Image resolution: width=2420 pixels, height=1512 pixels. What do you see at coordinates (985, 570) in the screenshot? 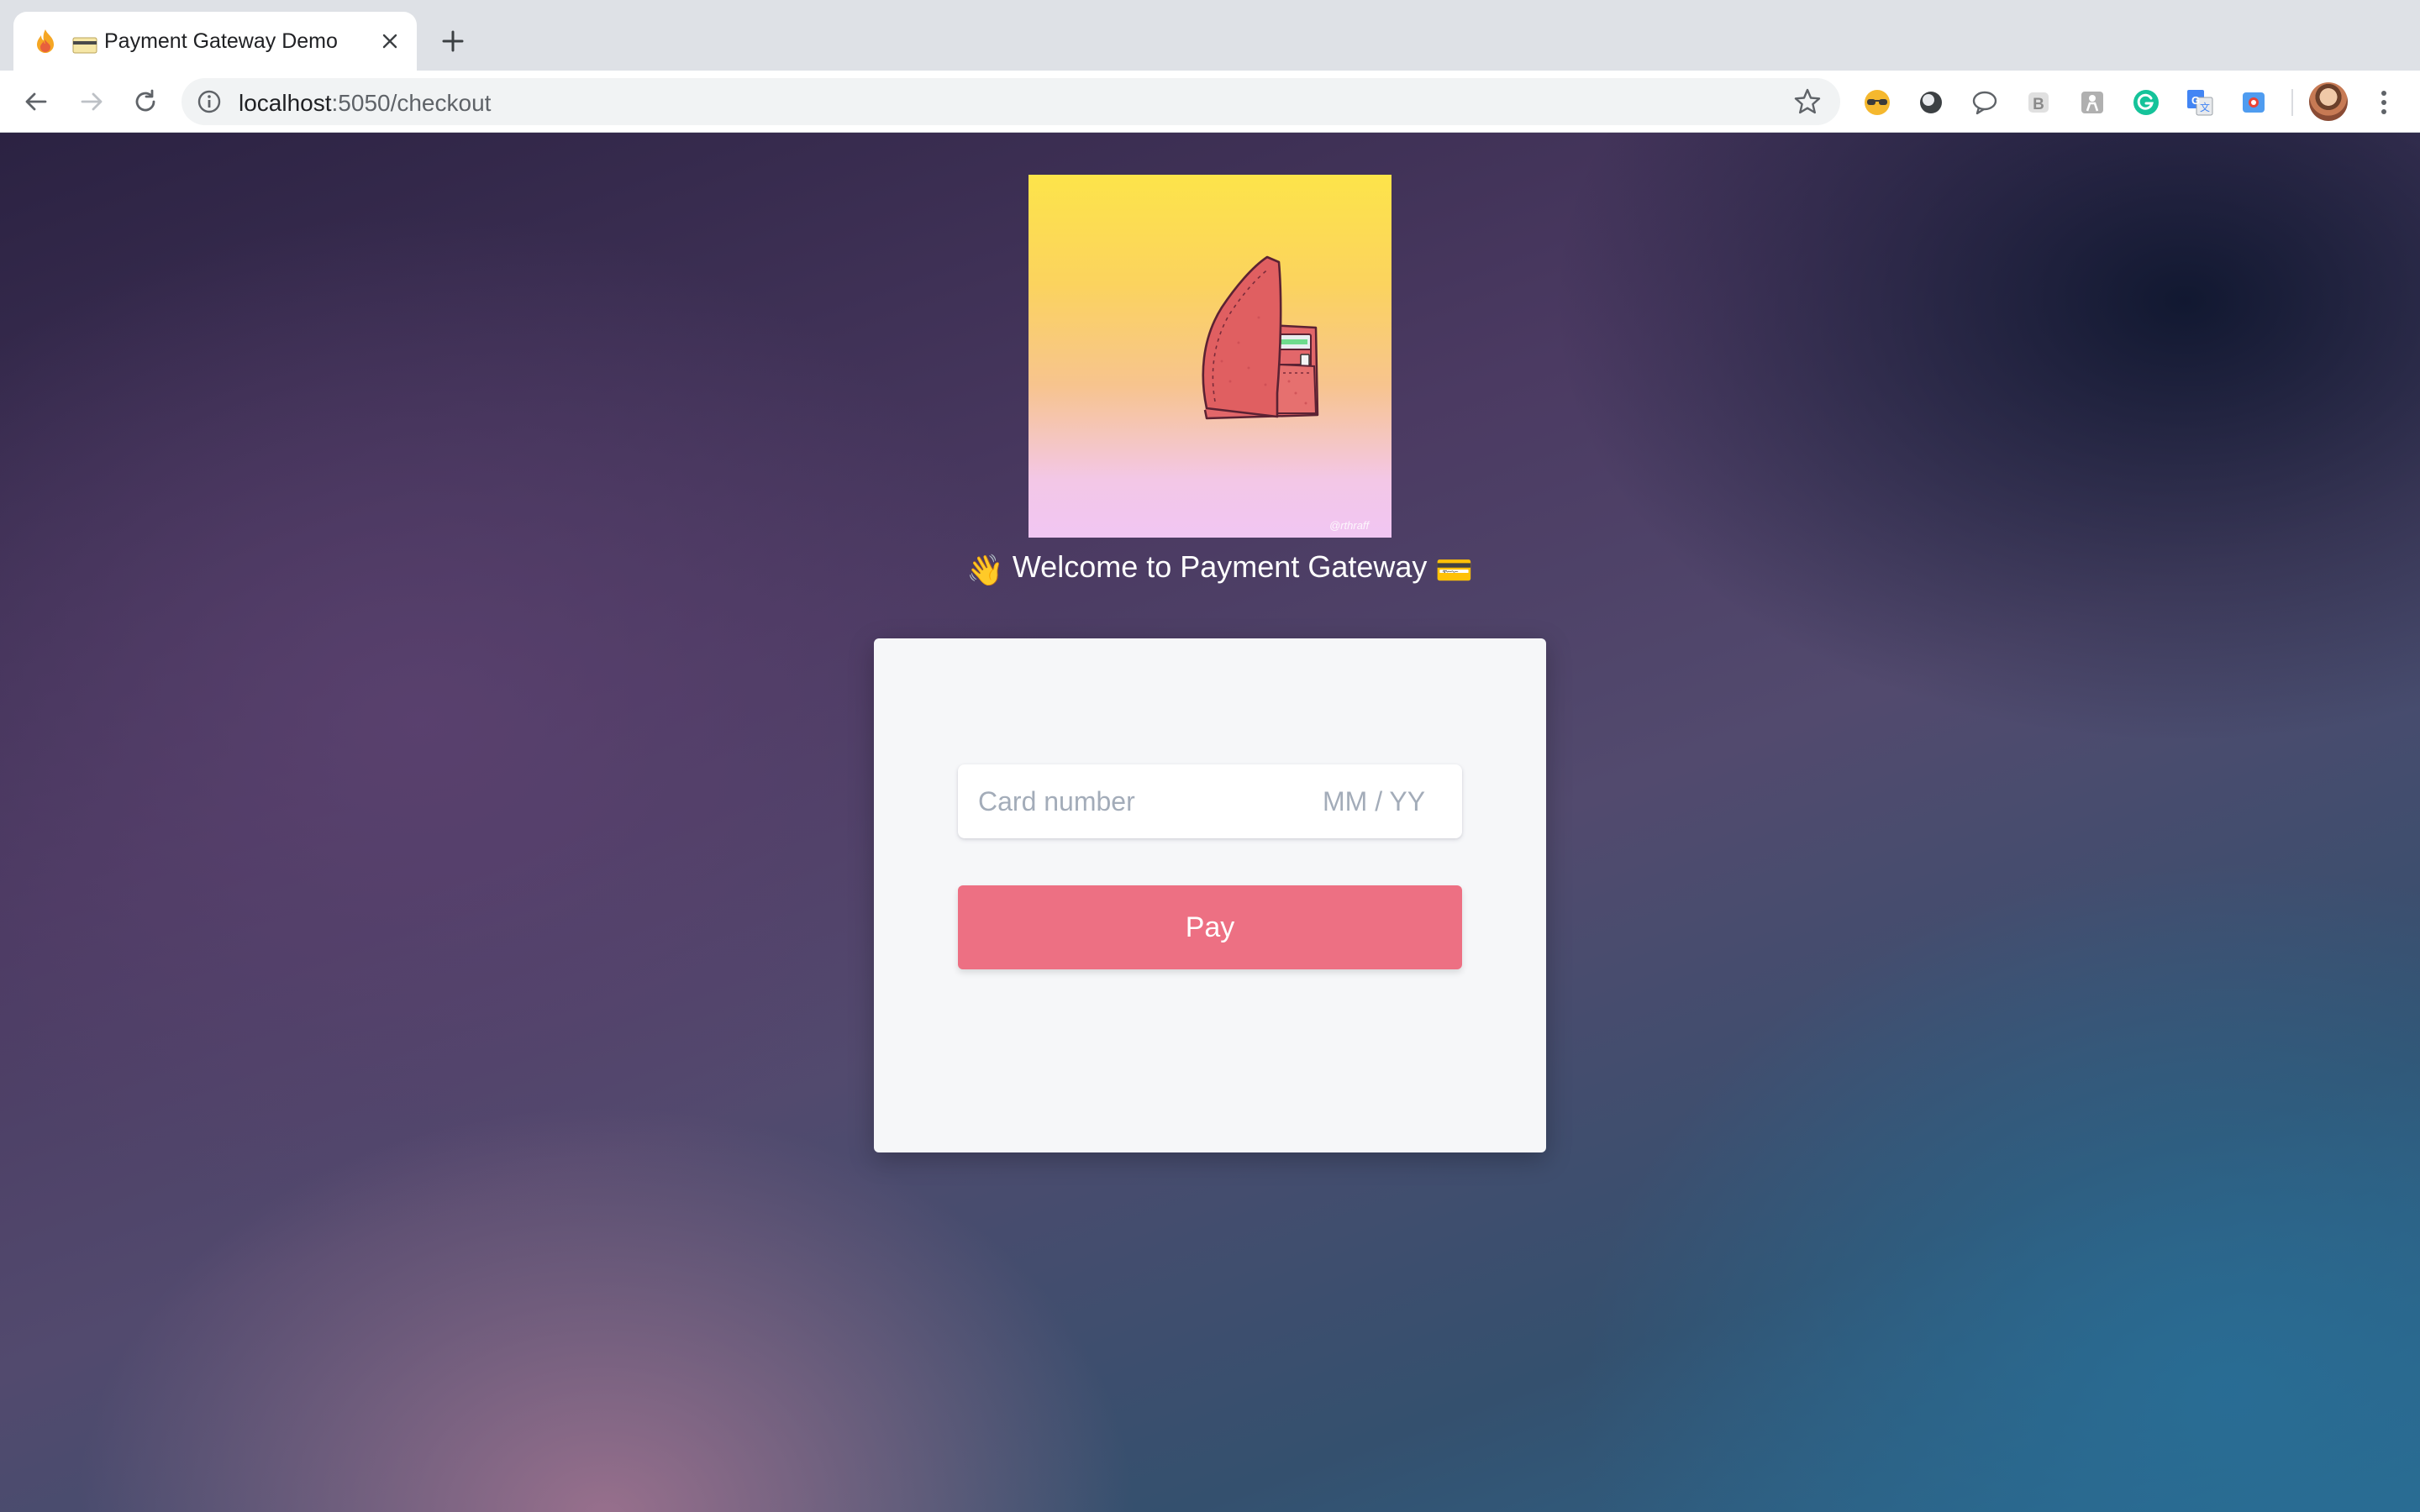
I see `waving-hand-icon: 👋` at bounding box center [985, 570].